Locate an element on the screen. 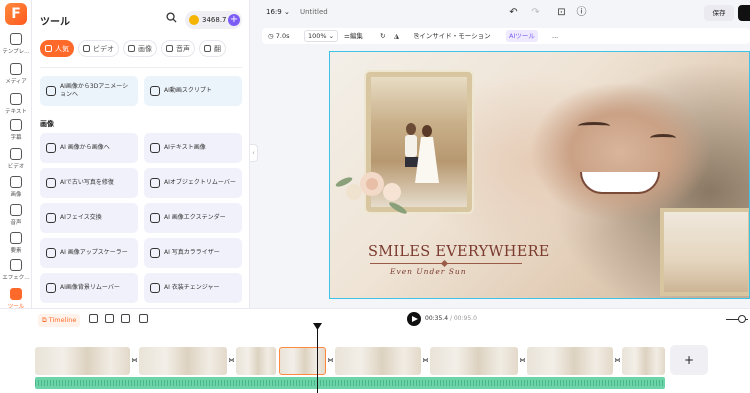 The width and height of the screenshot is (750, 393). audio-icon is located at coordinates (16, 210).